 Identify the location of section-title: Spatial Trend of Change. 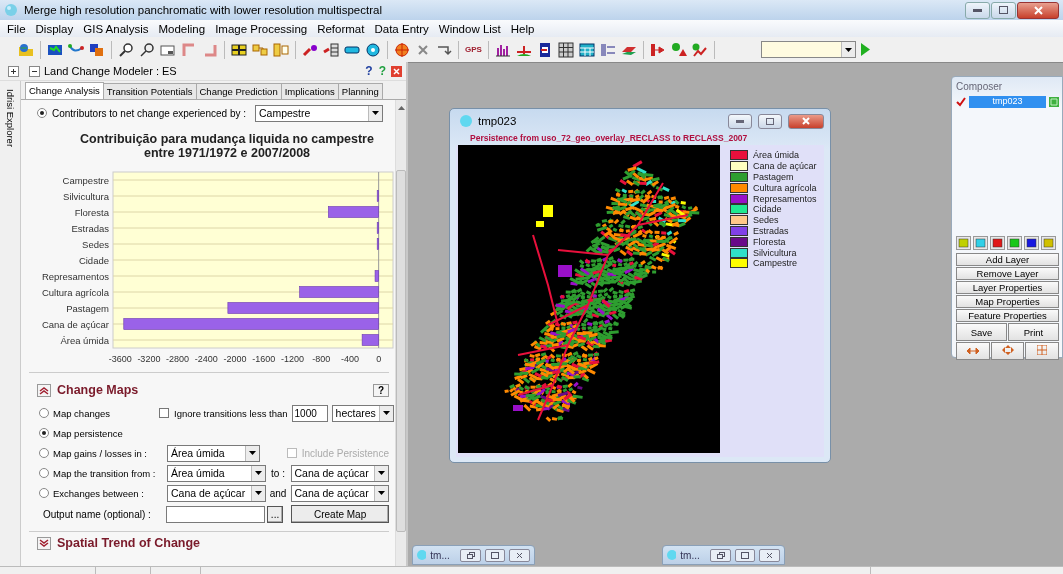
(129, 543).